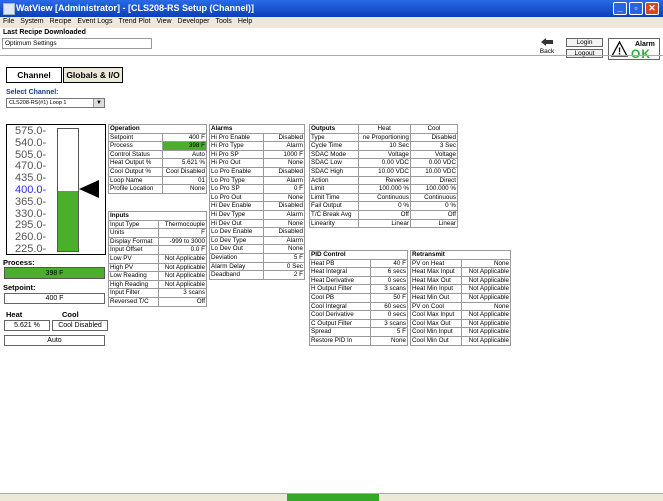 The width and height of the screenshot is (663, 501). Describe the element at coordinates (384, 180) in the screenshot. I see `row-value: Reverse` at that location.